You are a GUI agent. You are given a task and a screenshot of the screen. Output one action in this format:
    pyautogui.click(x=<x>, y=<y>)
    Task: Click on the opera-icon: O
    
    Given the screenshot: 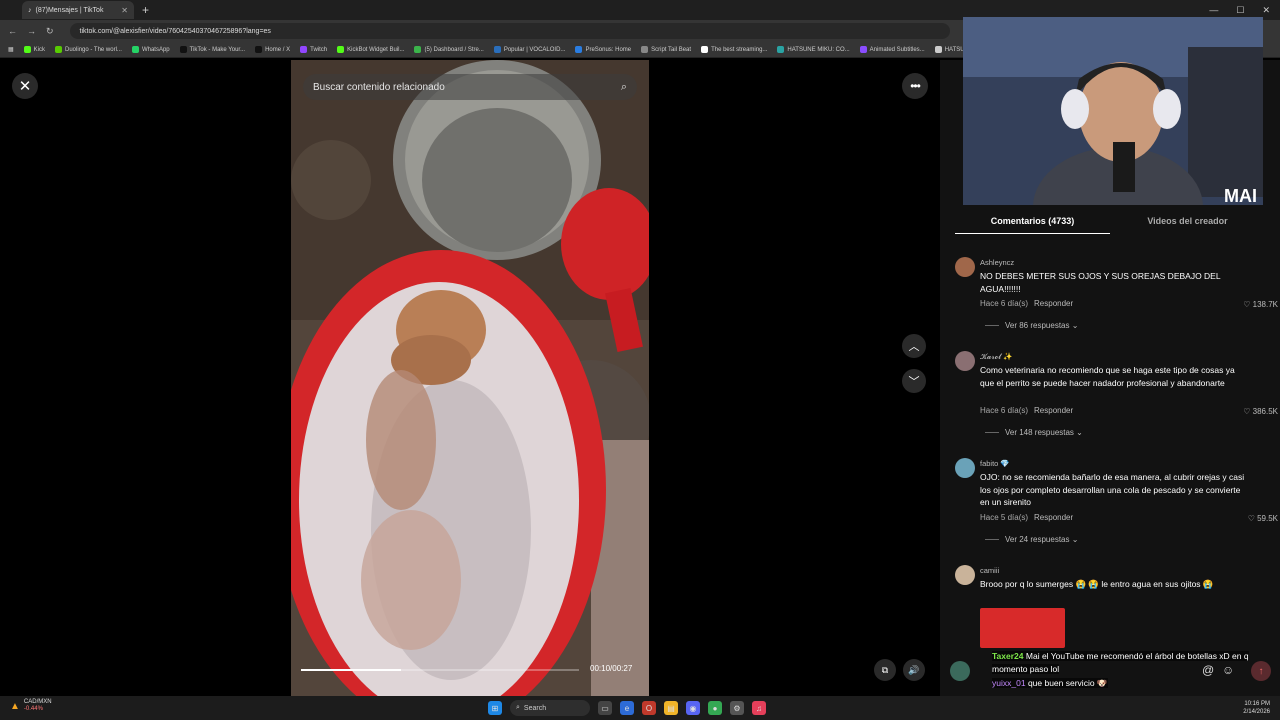 What is the action you would take?
    pyautogui.click(x=649, y=708)
    